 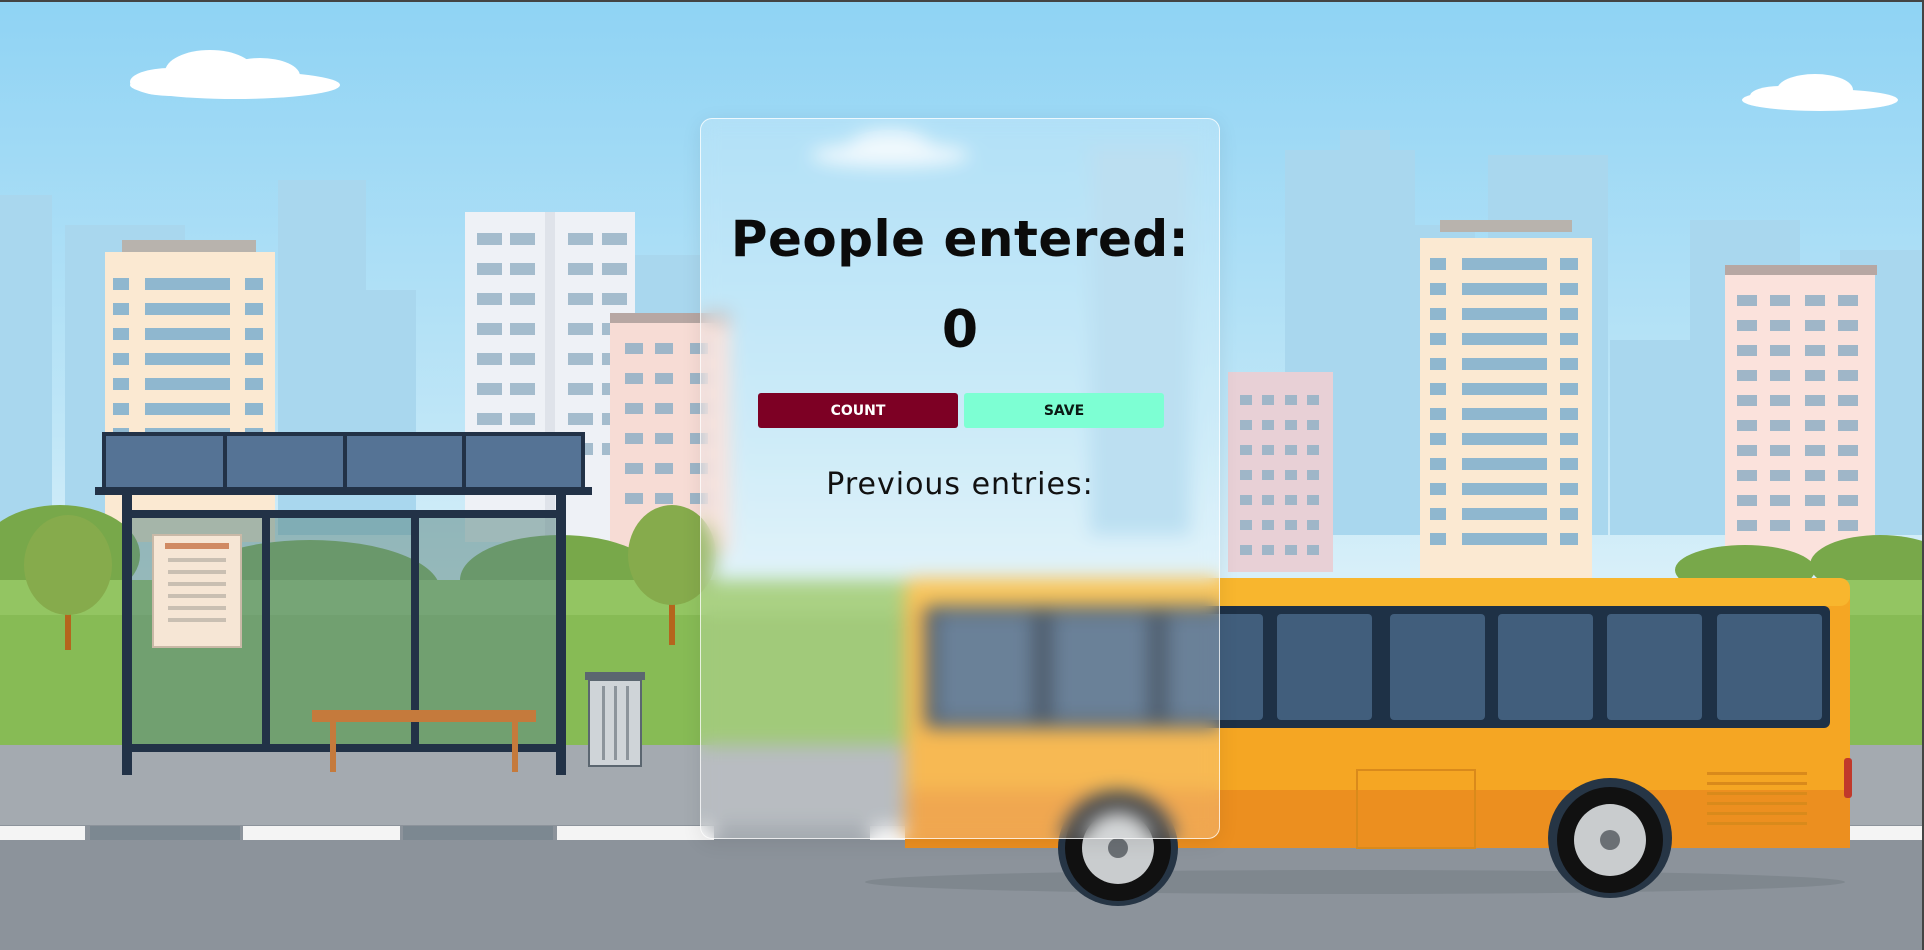 I want to click on cloud-right, so click(x=1820, y=92).